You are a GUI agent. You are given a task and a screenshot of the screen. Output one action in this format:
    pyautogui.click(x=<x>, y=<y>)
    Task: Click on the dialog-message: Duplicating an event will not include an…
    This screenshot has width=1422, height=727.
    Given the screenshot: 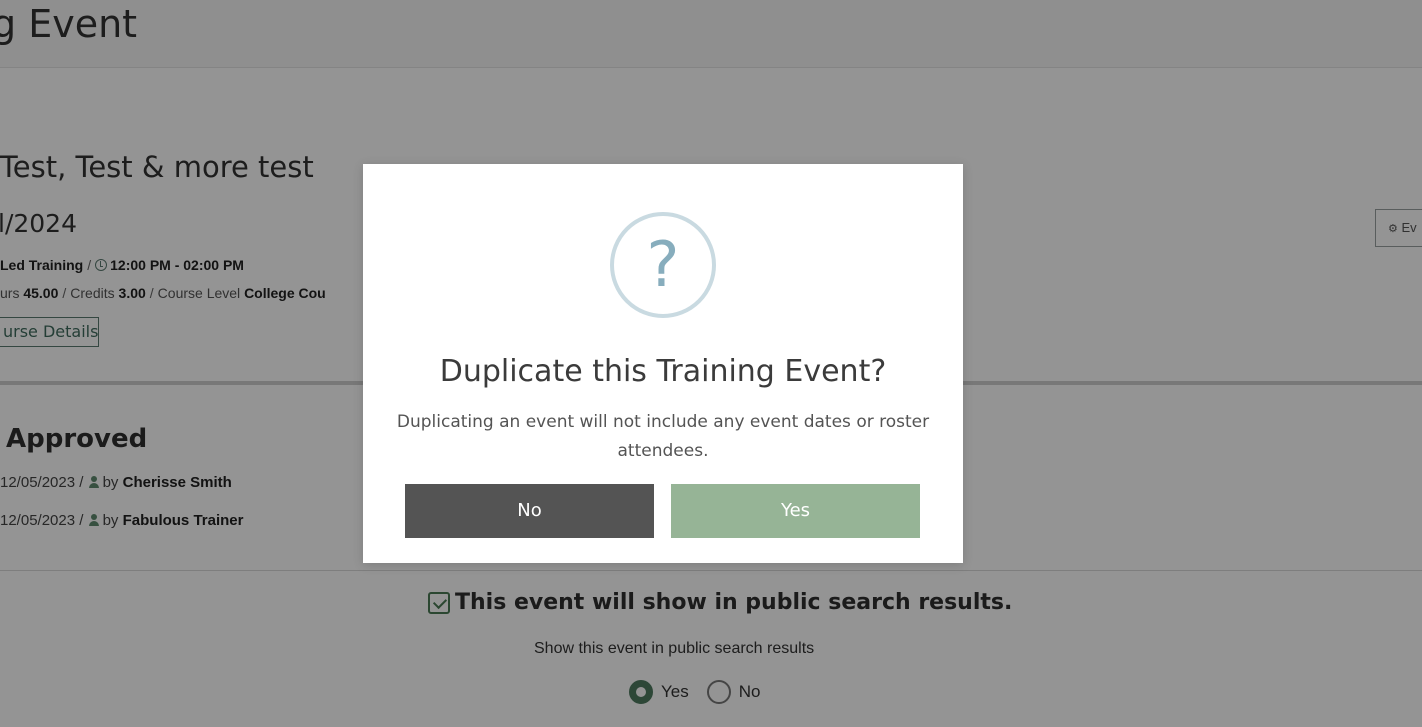 What is the action you would take?
    pyautogui.click(x=663, y=436)
    